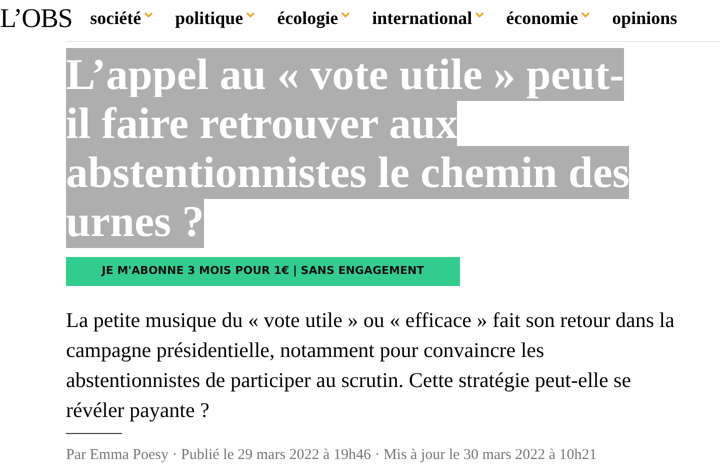 The width and height of the screenshot is (720, 469). I want to click on nav-link: économie, so click(548, 18).